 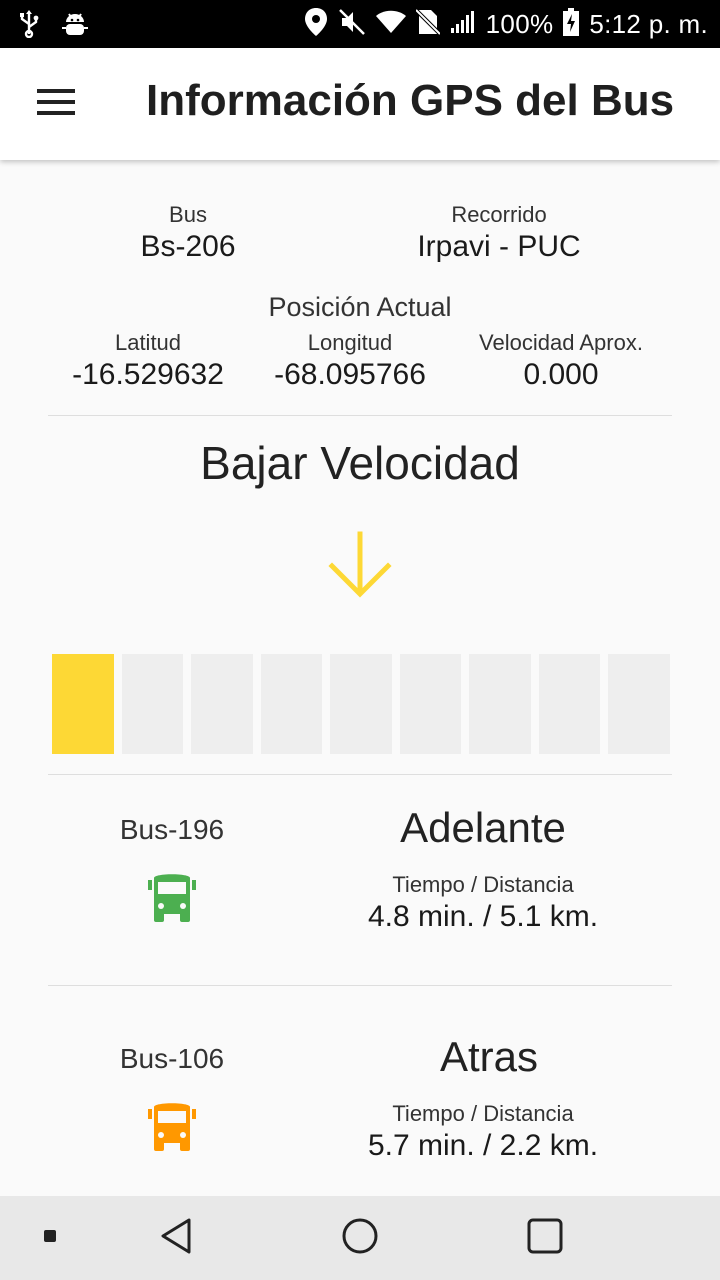 What do you see at coordinates (483, 1113) in the screenshot?
I see `behind-time-distance-label: Tiempo / Distancia` at bounding box center [483, 1113].